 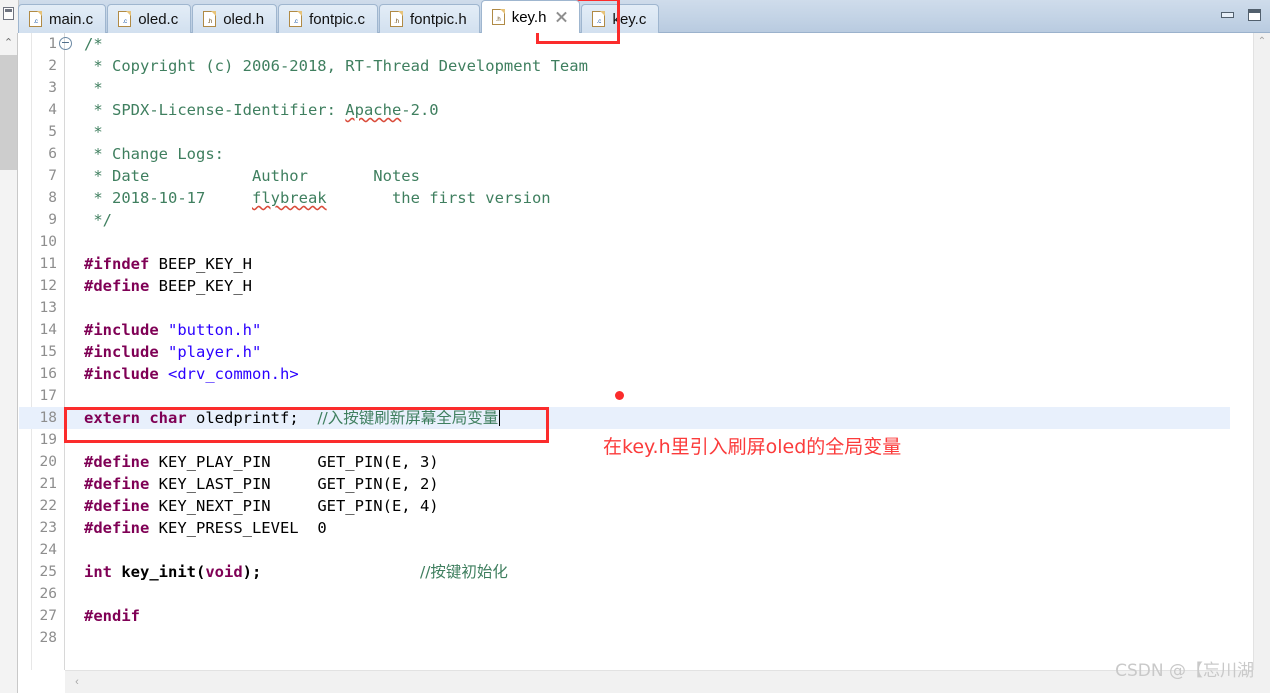 I want to click on line-number: 18, so click(x=48, y=418).